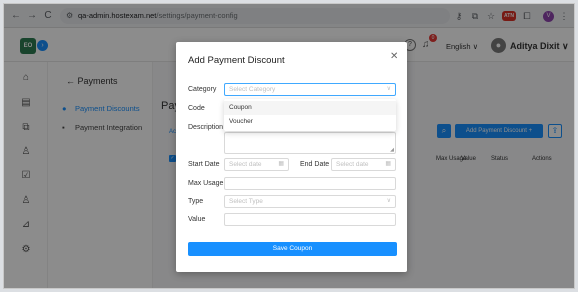 This screenshot has width=578, height=292. Describe the element at coordinates (196, 108) in the screenshot. I see `code-label: Code` at that location.